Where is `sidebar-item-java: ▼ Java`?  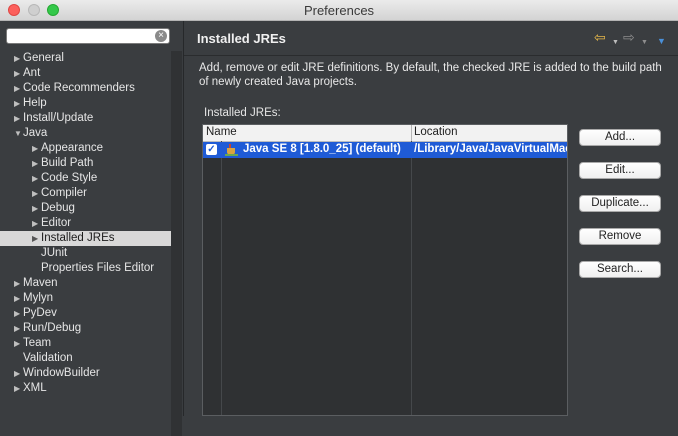 sidebar-item-java: ▼ Java is located at coordinates (85, 133).